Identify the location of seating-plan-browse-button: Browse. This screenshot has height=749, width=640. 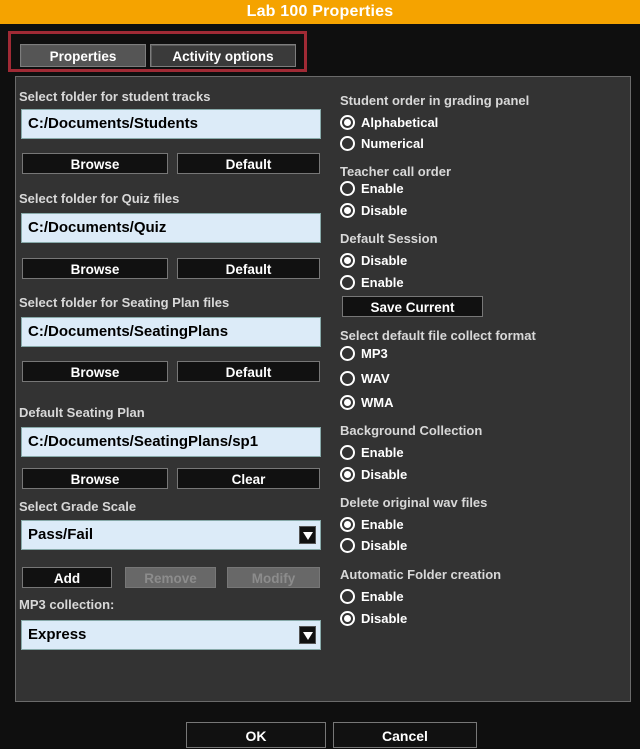
(95, 371).